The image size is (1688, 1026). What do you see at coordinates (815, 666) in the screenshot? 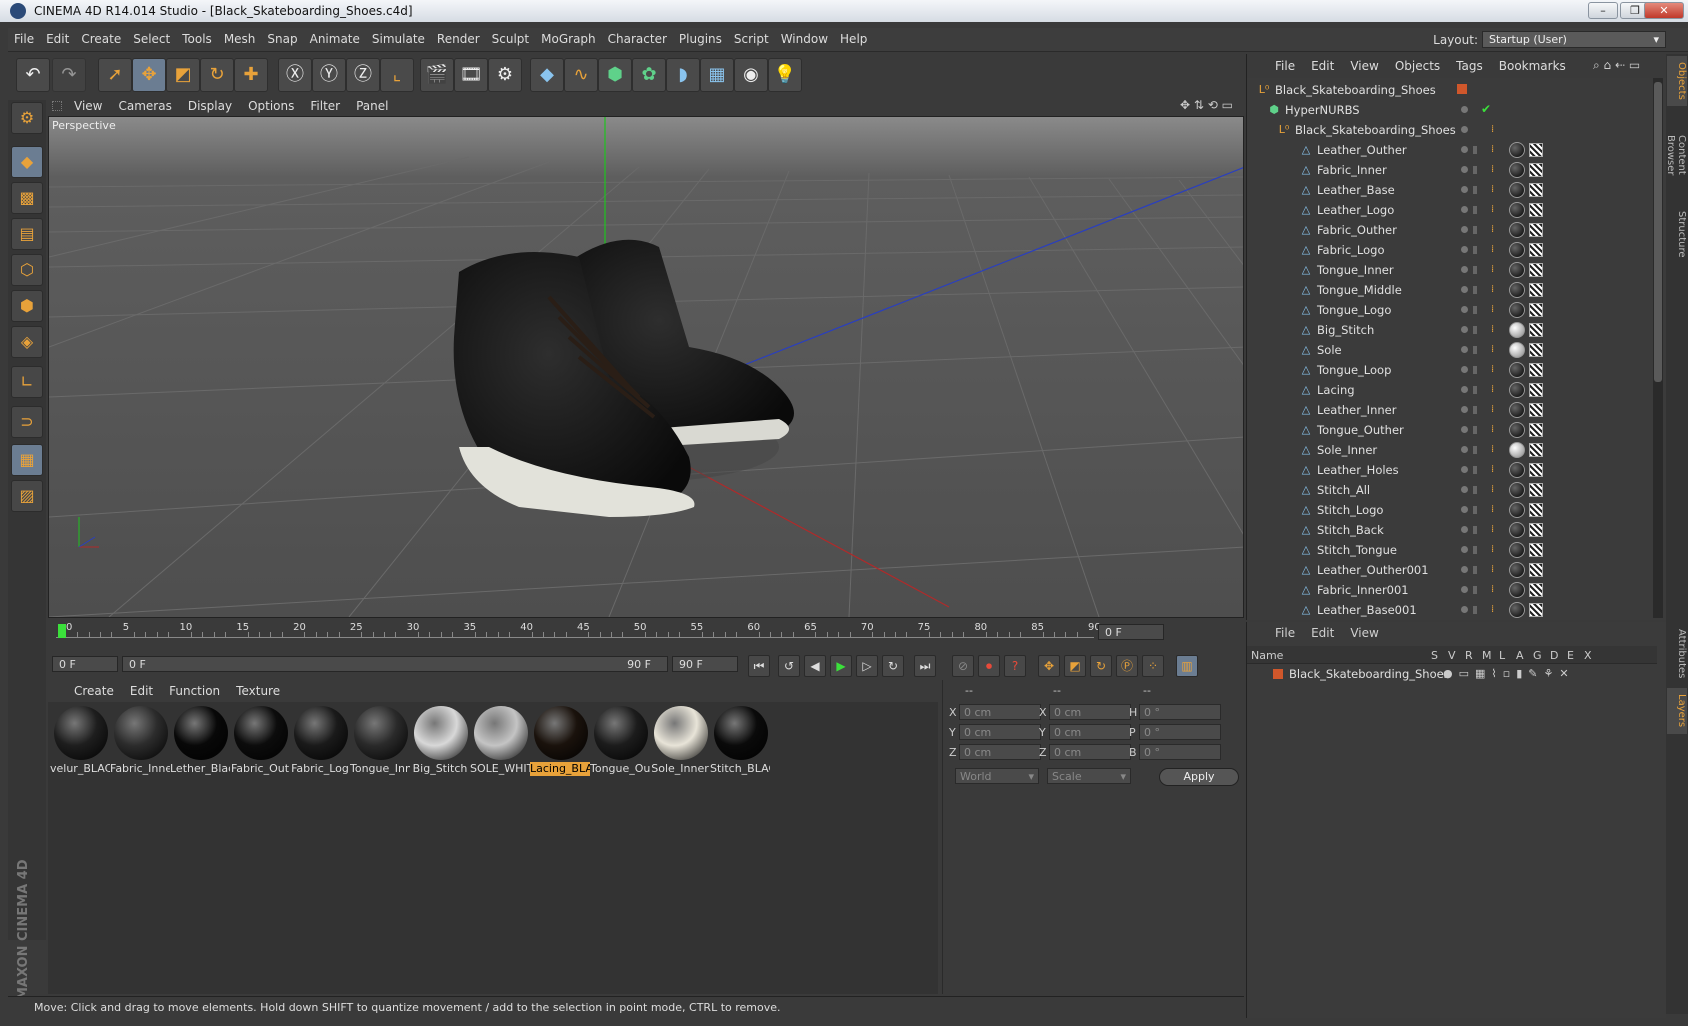
I see `previous-frame-button: ◀` at bounding box center [815, 666].